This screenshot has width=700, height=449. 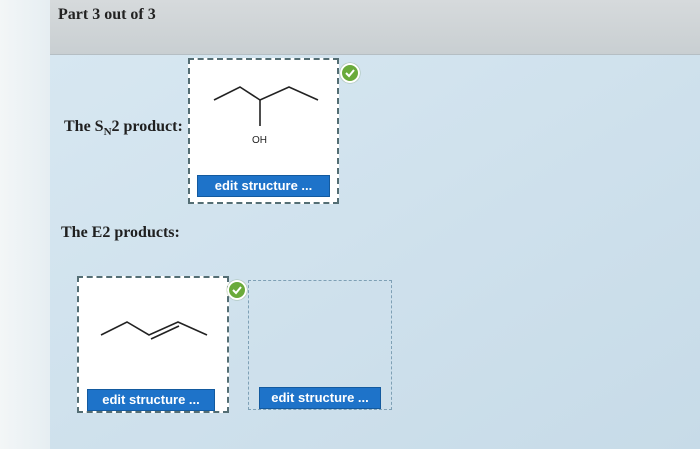 I want to click on part-label: Part 3 out of 3, so click(x=107, y=14).